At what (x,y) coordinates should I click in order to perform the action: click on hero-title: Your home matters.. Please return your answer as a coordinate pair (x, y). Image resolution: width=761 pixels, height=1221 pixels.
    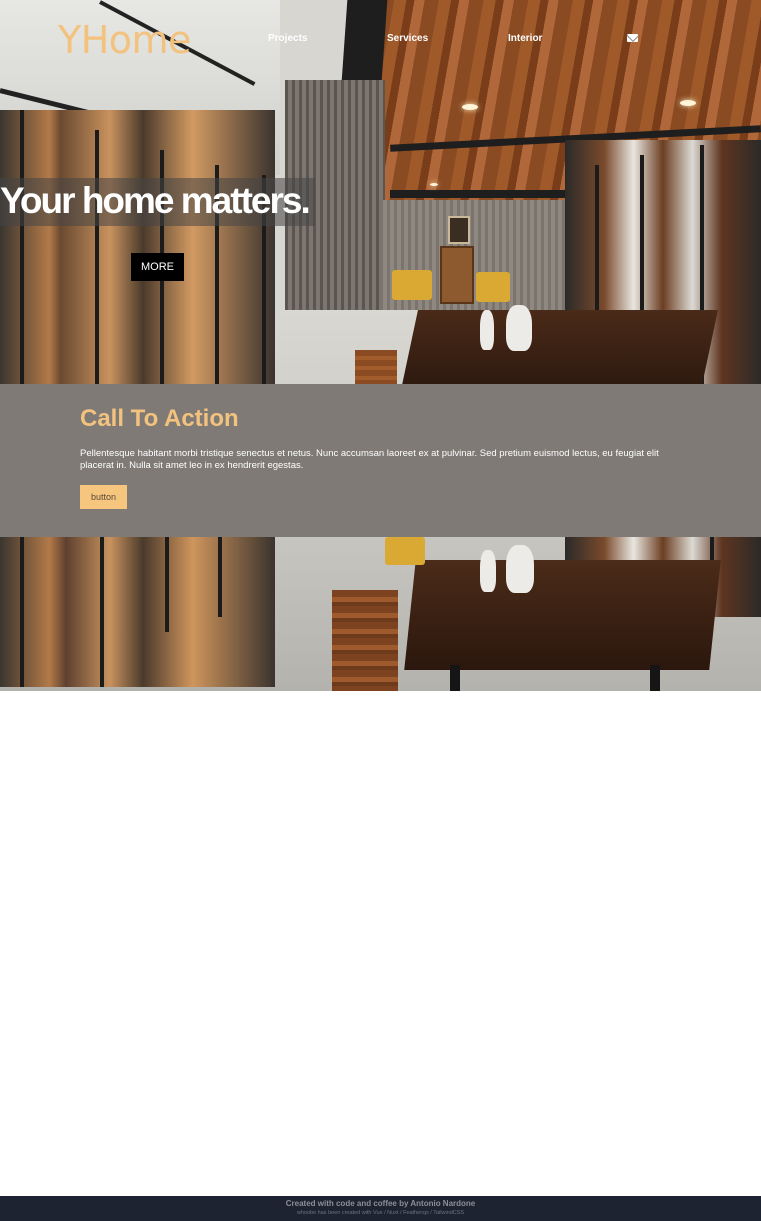
    Looking at the image, I should click on (155, 200).